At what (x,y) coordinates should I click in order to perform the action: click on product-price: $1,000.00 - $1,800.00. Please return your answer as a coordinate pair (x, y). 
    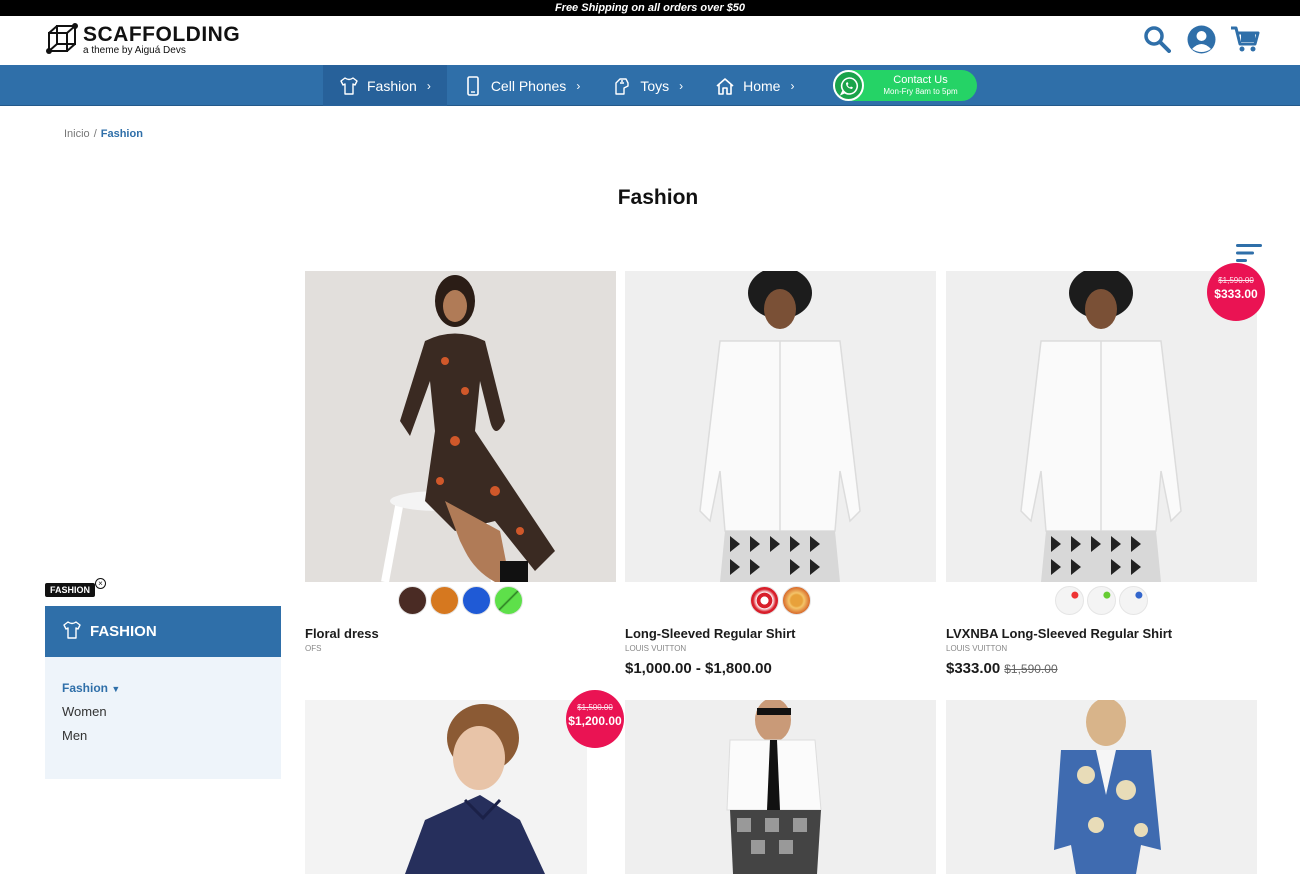
    Looking at the image, I should click on (698, 668).